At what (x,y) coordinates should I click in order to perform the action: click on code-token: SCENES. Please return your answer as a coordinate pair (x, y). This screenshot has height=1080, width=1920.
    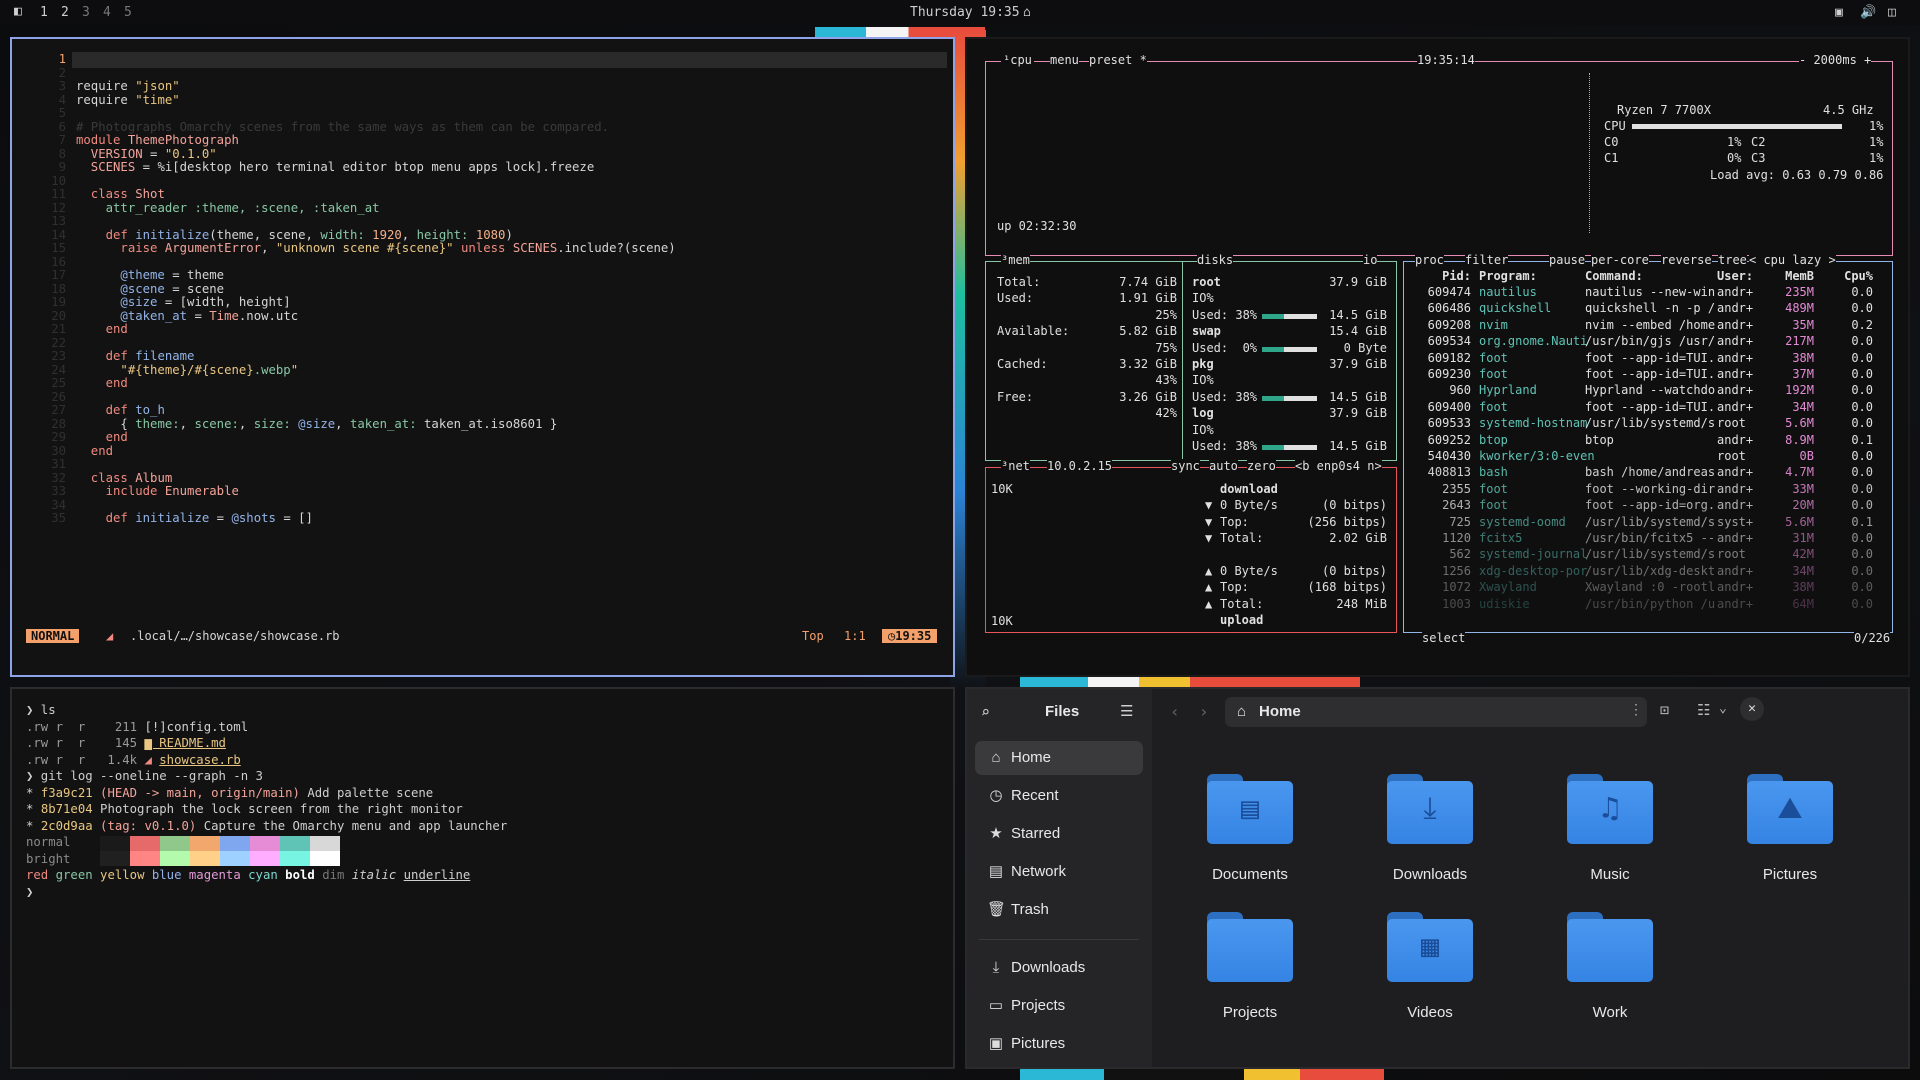
    Looking at the image, I should click on (535, 248).